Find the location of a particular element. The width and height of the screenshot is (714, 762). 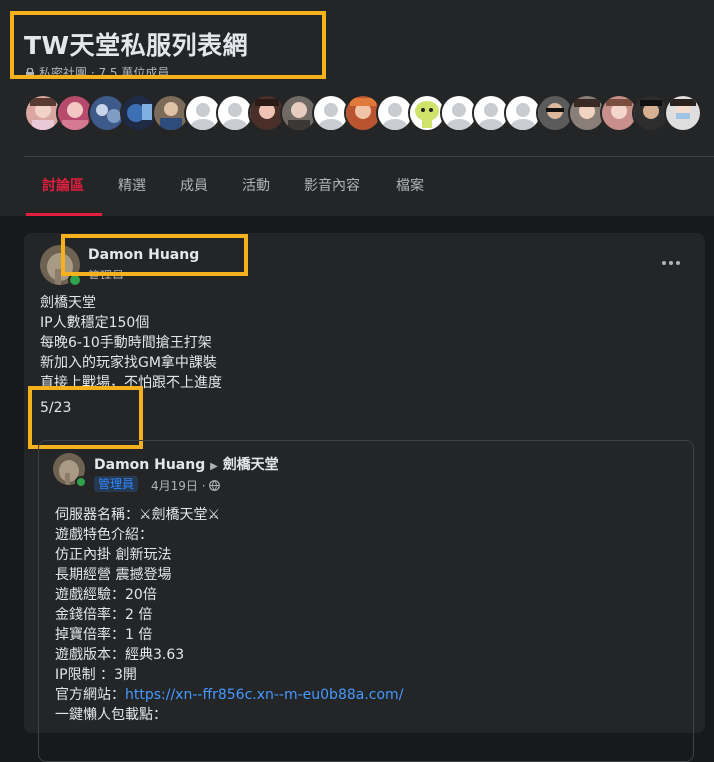

shared-author-label: Damon Huang is located at coordinates (150, 465).